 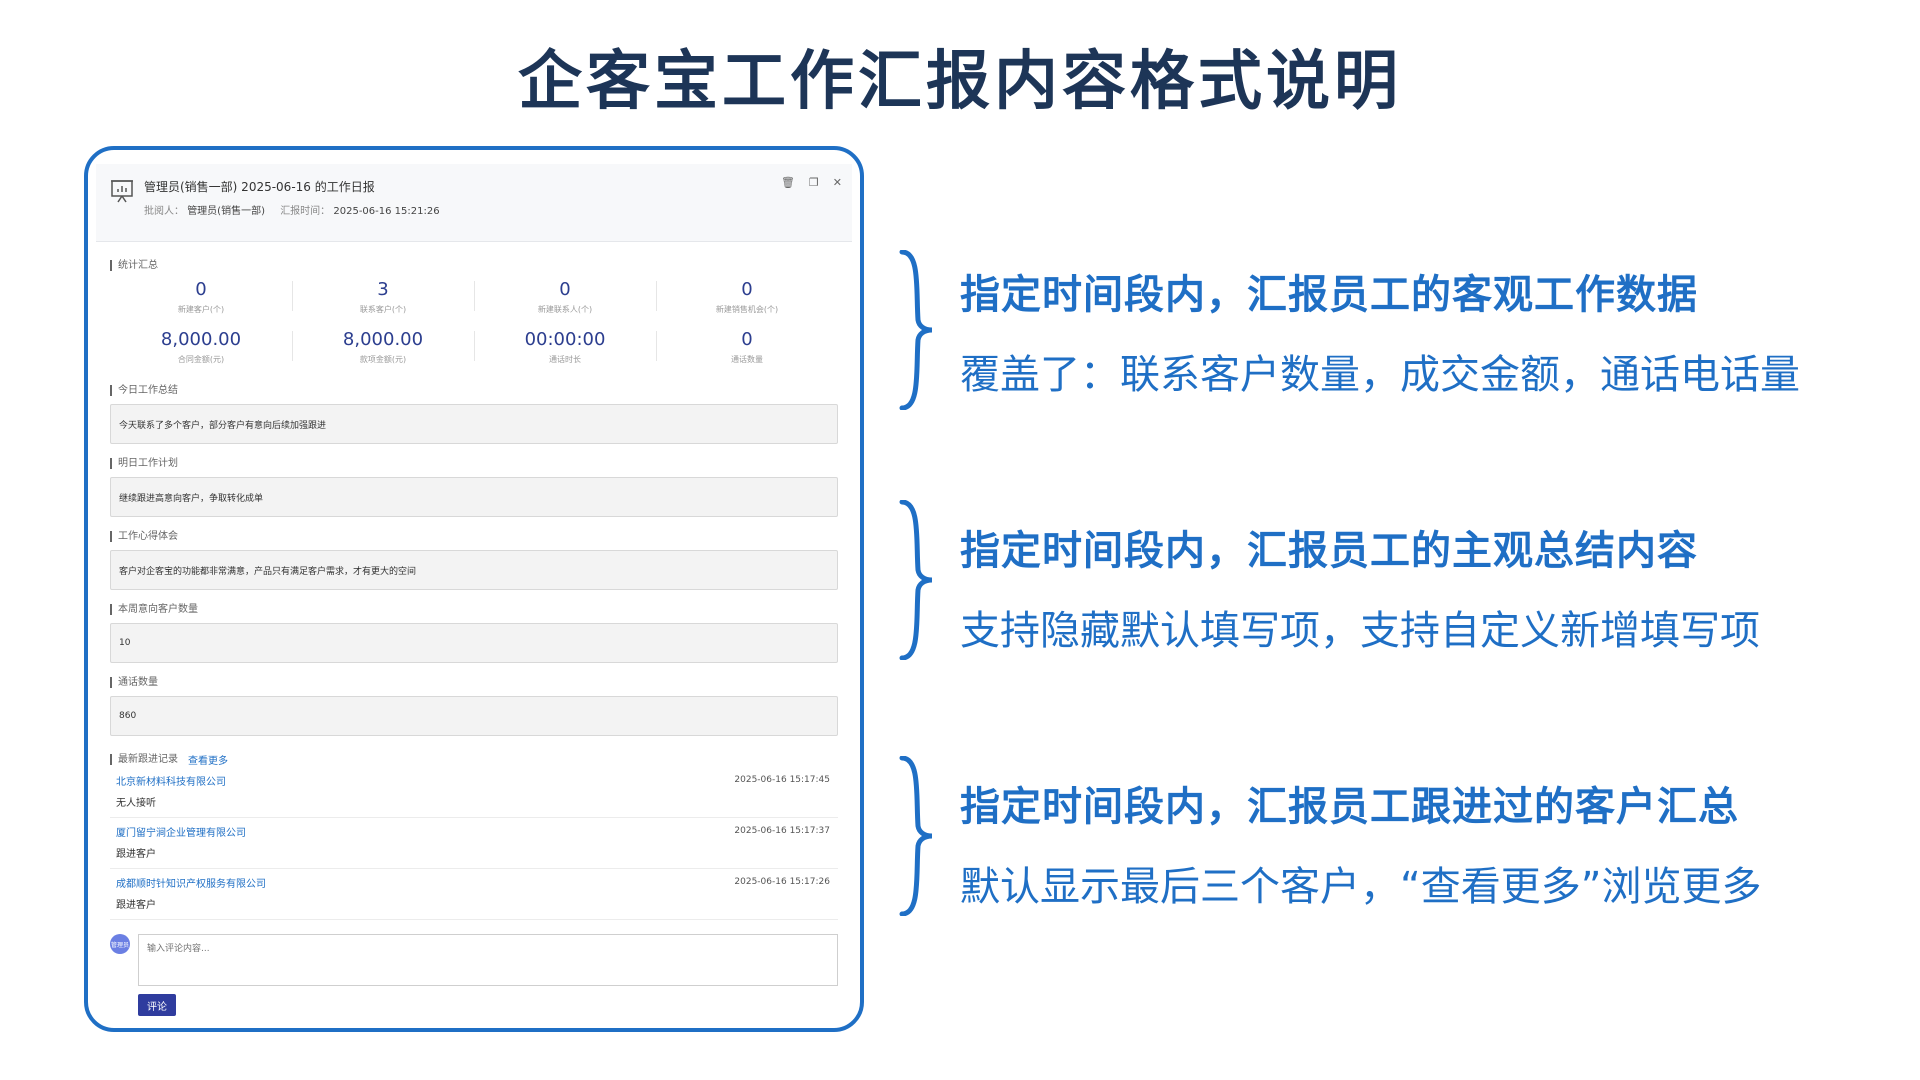 I want to click on callout-heading: 指定时间段内，汇报员工跟进过的客户汇总, so click(x=1349, y=807).